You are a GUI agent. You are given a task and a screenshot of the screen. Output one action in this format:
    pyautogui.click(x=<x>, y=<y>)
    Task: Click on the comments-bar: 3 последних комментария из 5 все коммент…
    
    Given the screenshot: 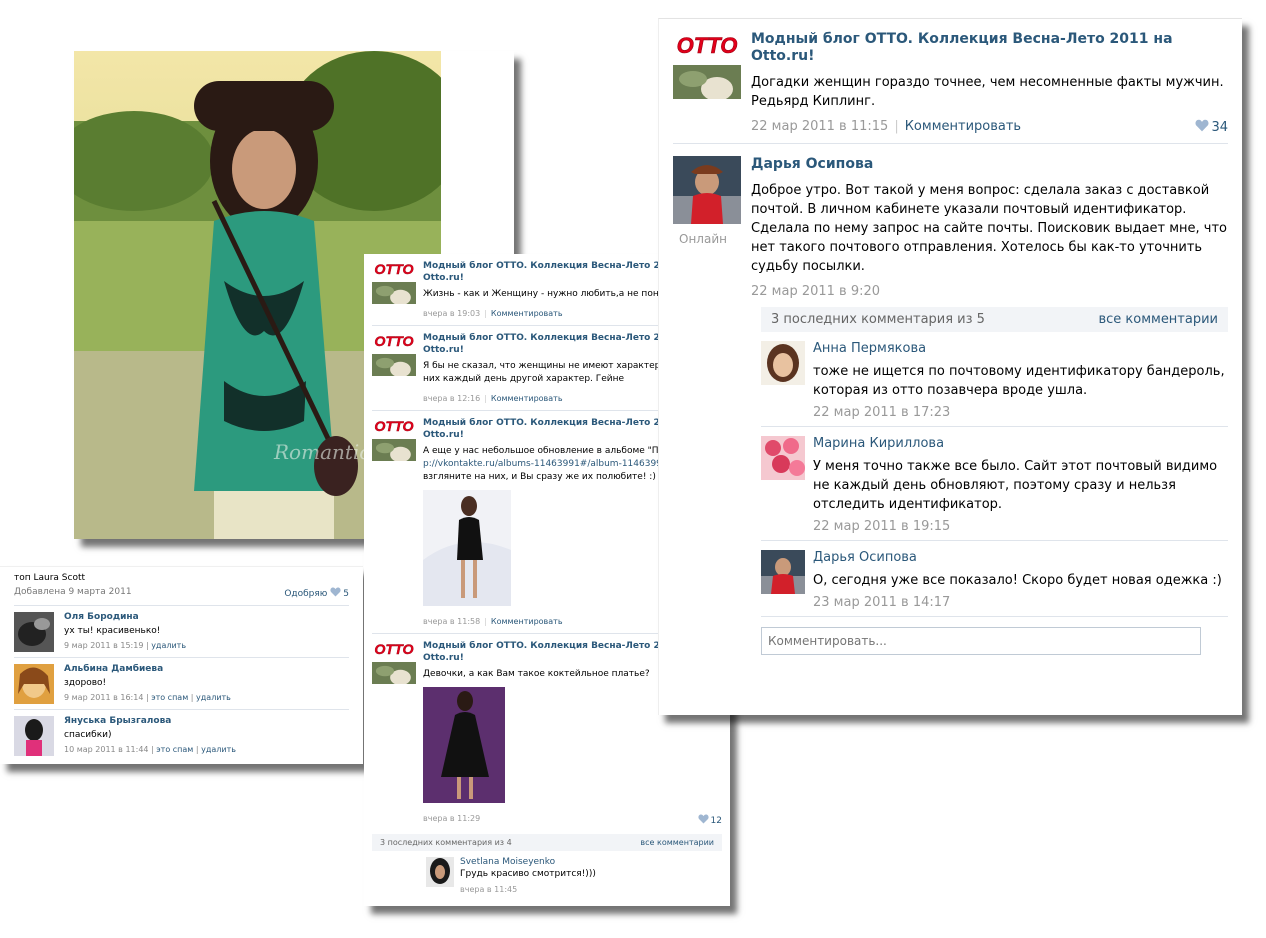 What is the action you would take?
    pyautogui.click(x=994, y=319)
    